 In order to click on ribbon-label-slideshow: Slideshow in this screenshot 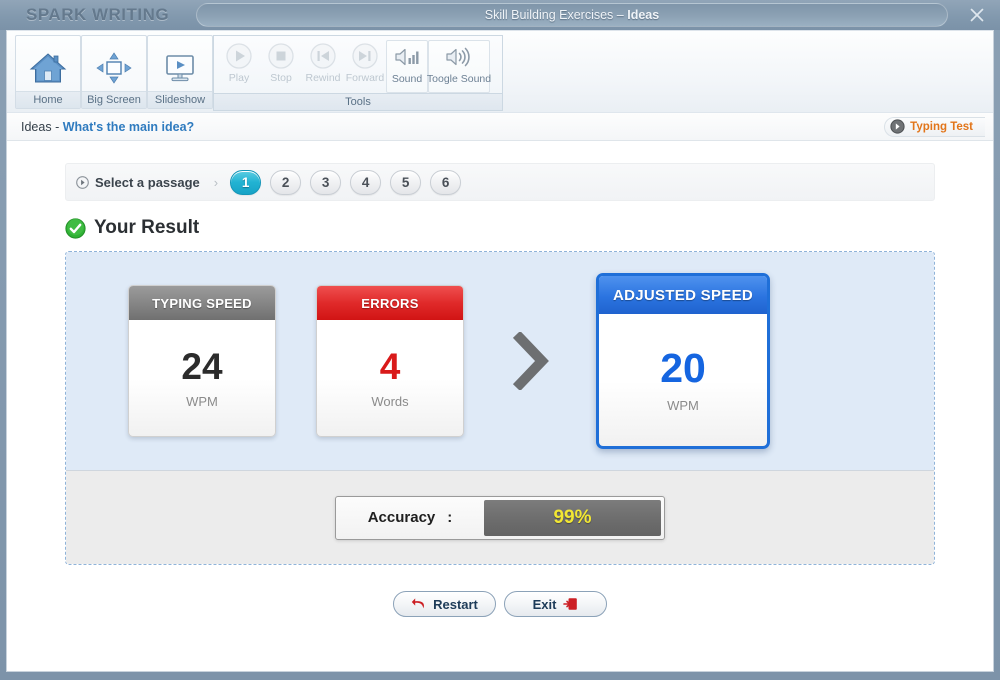, I will do `click(180, 99)`.